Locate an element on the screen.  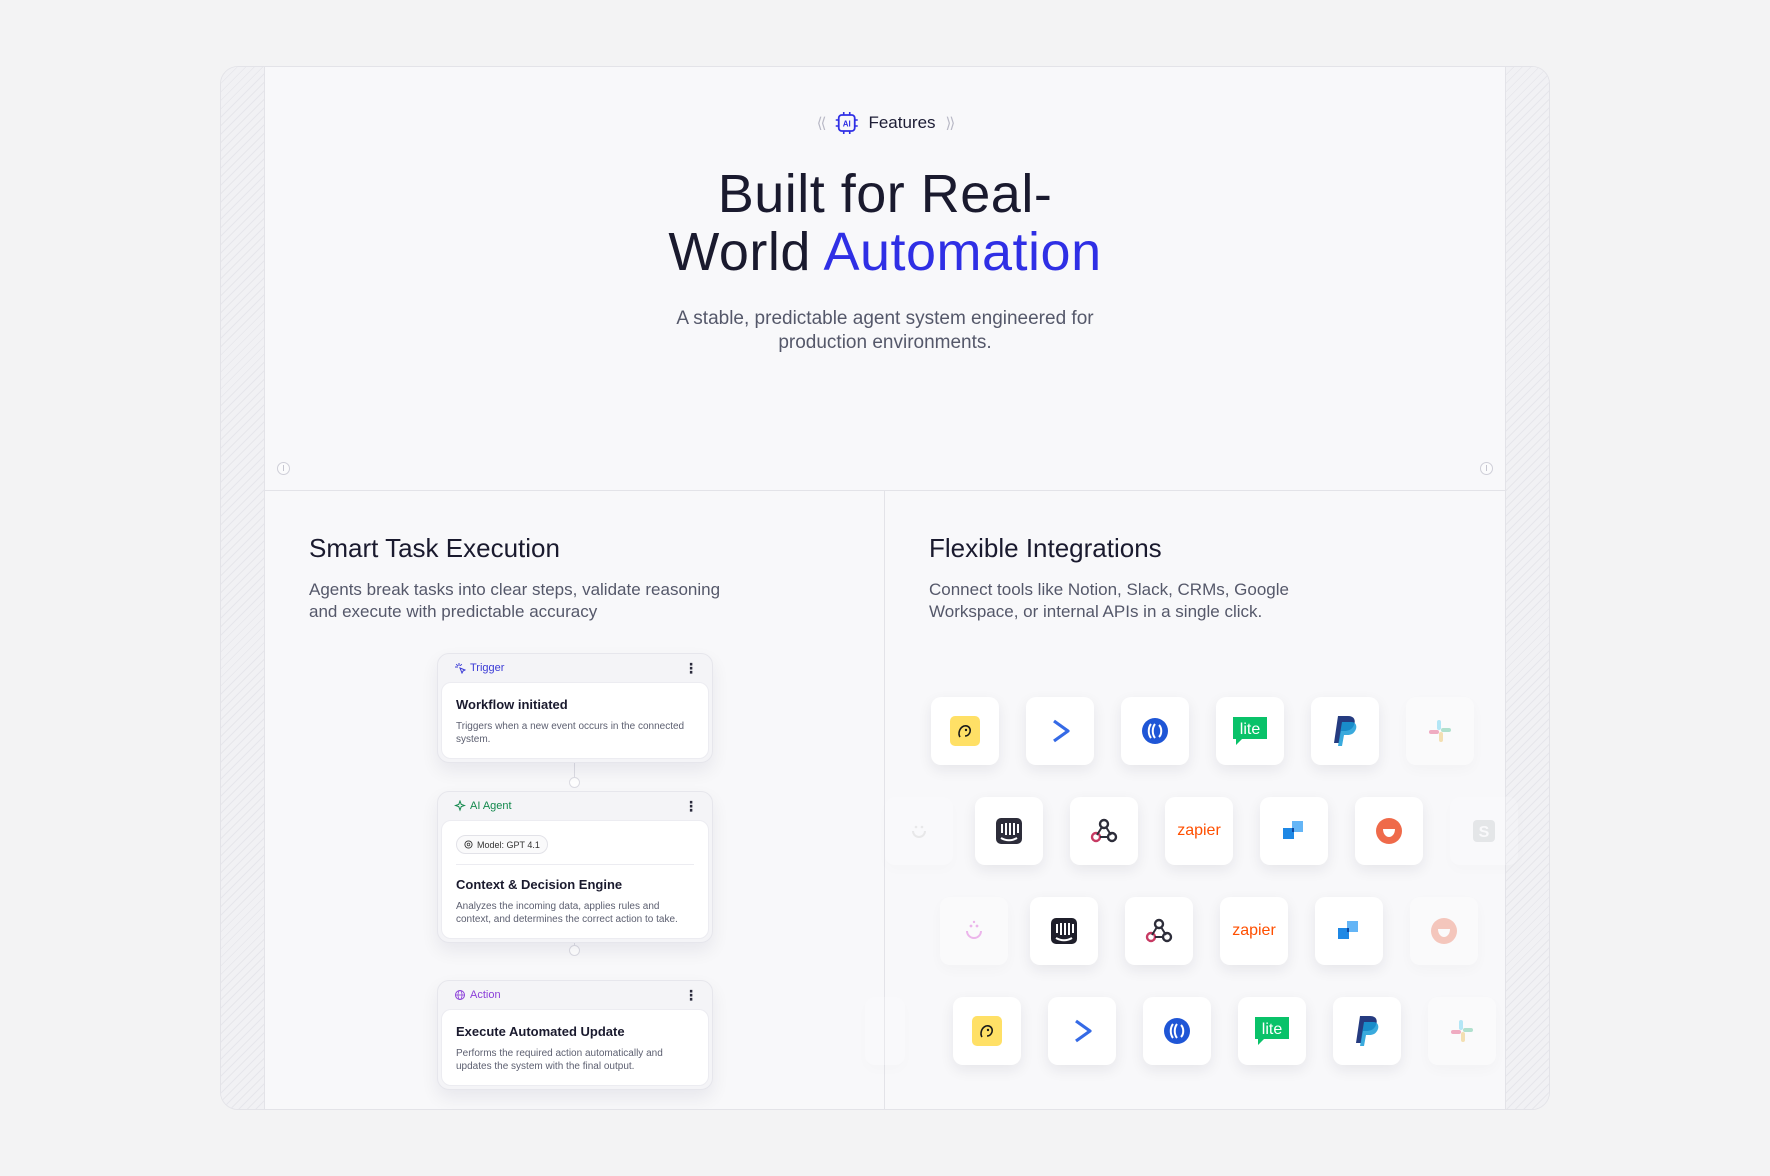
smart-task-title: Smart Task Execution is located at coordinates (434, 548).